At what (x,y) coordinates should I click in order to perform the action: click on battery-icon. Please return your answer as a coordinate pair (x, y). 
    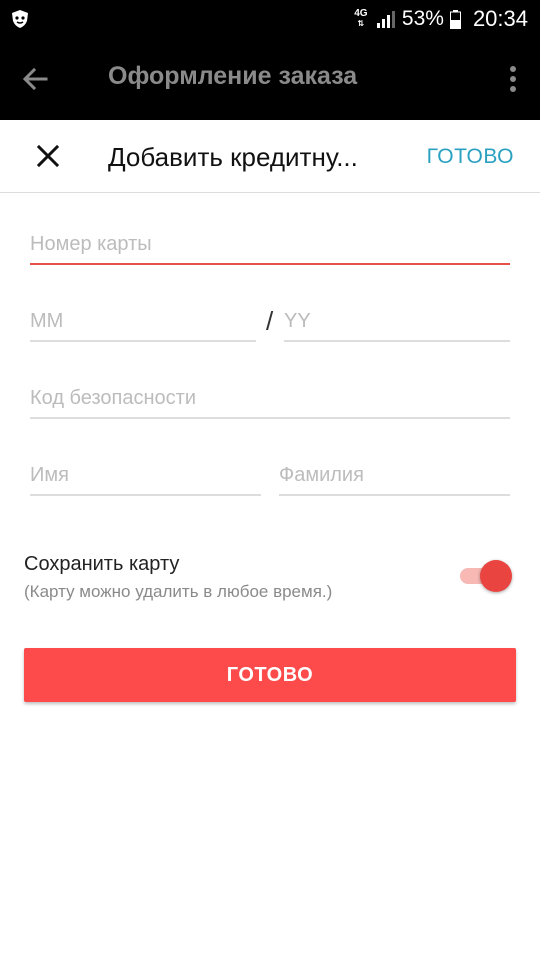
    Looking at the image, I should click on (455, 19).